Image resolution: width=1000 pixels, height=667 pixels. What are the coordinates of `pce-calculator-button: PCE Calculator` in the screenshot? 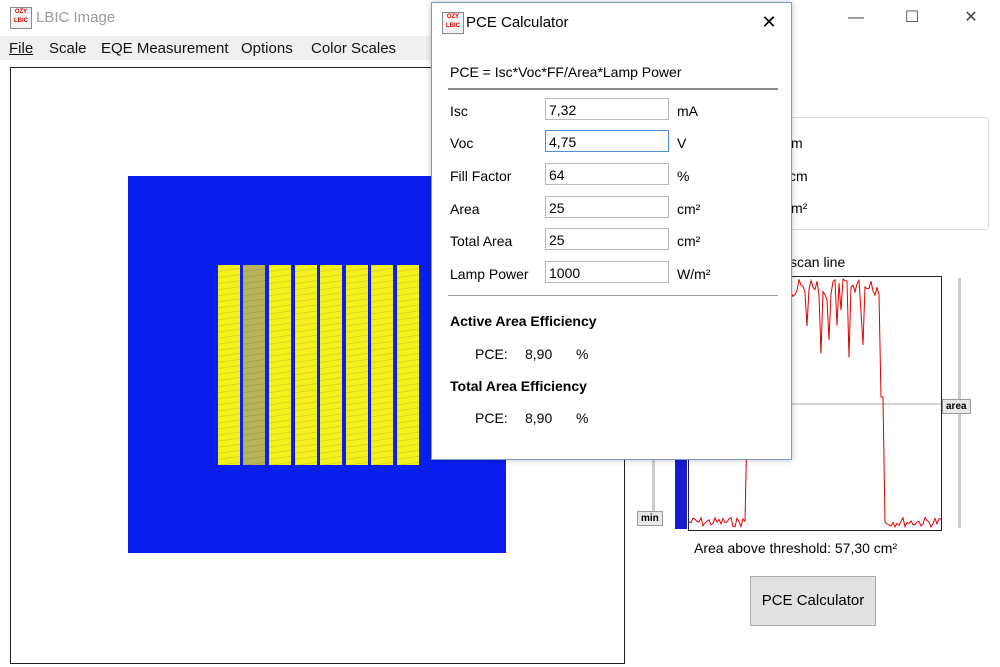 It's located at (813, 601).